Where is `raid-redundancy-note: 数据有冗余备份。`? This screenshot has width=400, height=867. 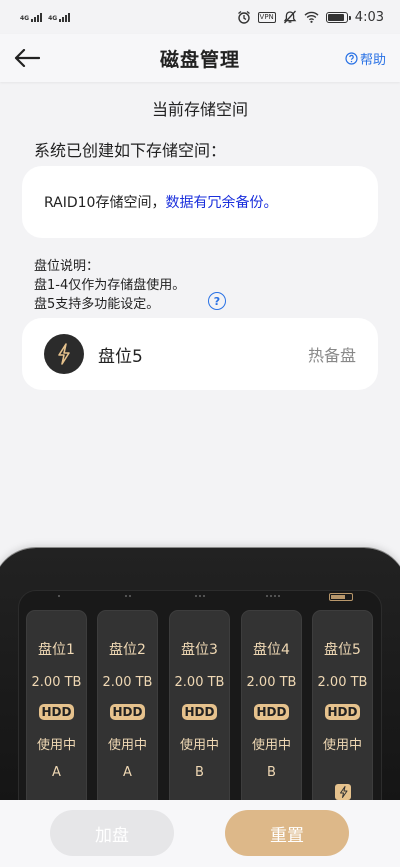 raid-redundancy-note: 数据有冗余备份。 is located at coordinates (221, 203).